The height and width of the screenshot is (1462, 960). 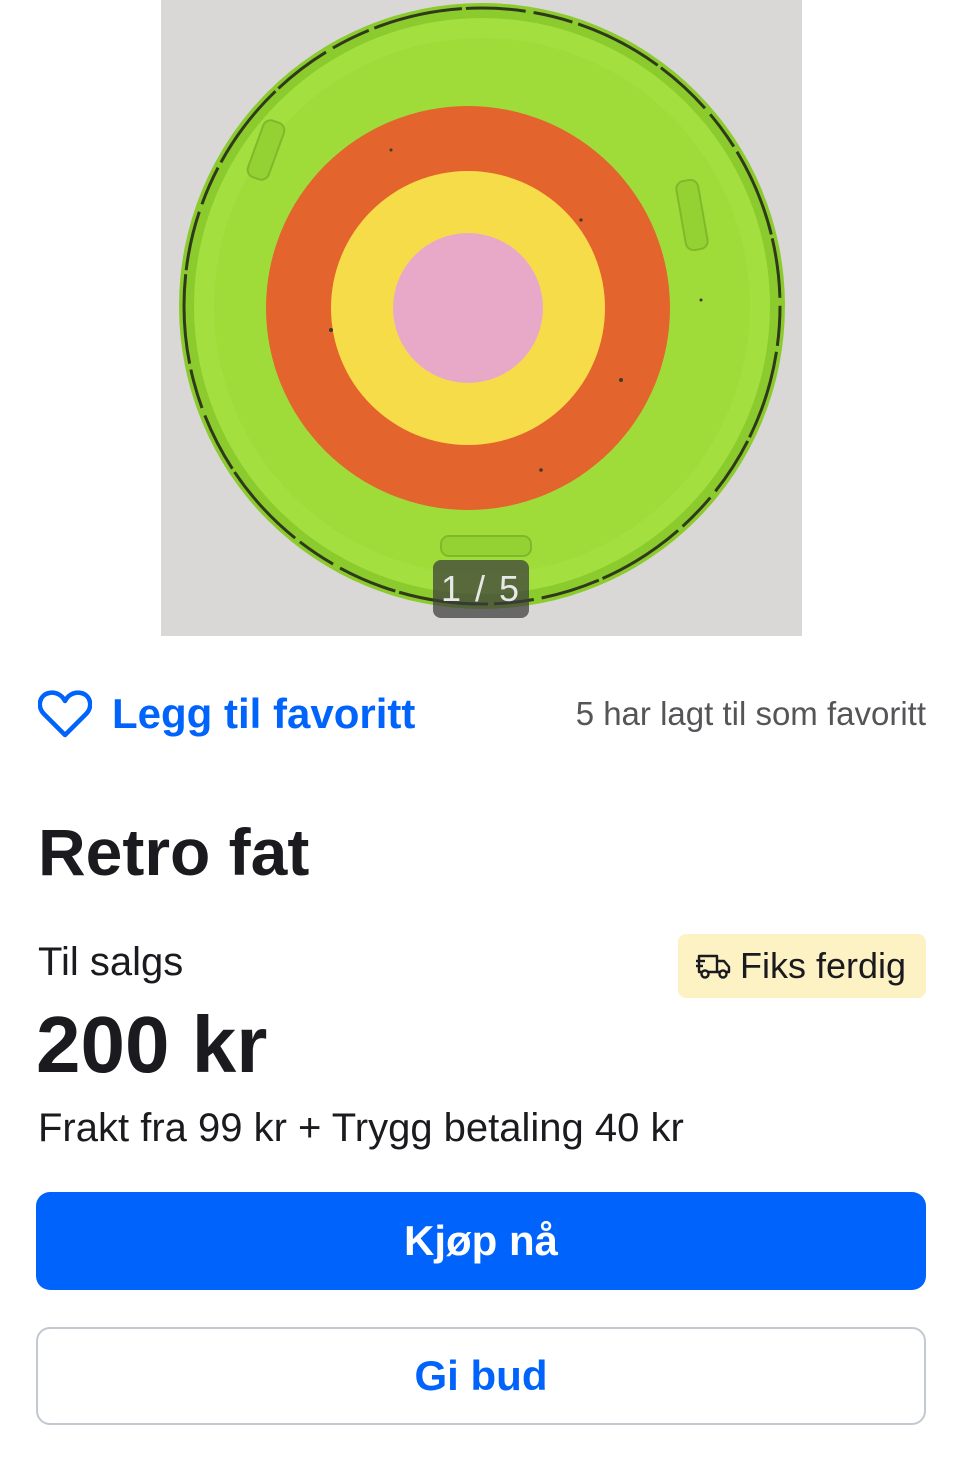 I want to click on listing-price: 200 kr, so click(x=152, y=1044).